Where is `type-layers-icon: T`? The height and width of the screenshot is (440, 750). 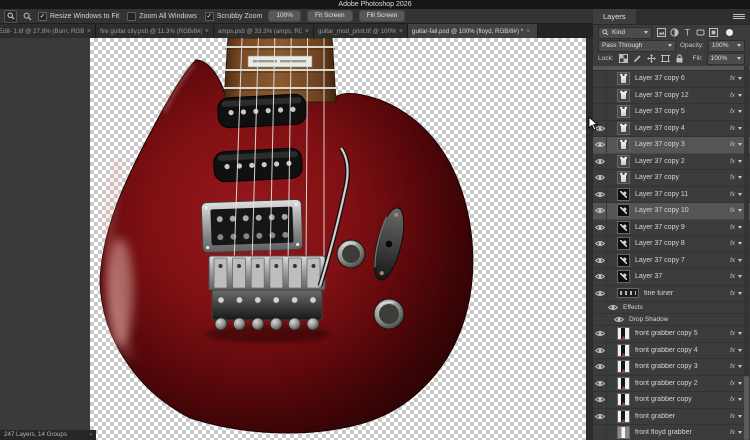
type-layers-icon: T is located at coordinates (687, 33).